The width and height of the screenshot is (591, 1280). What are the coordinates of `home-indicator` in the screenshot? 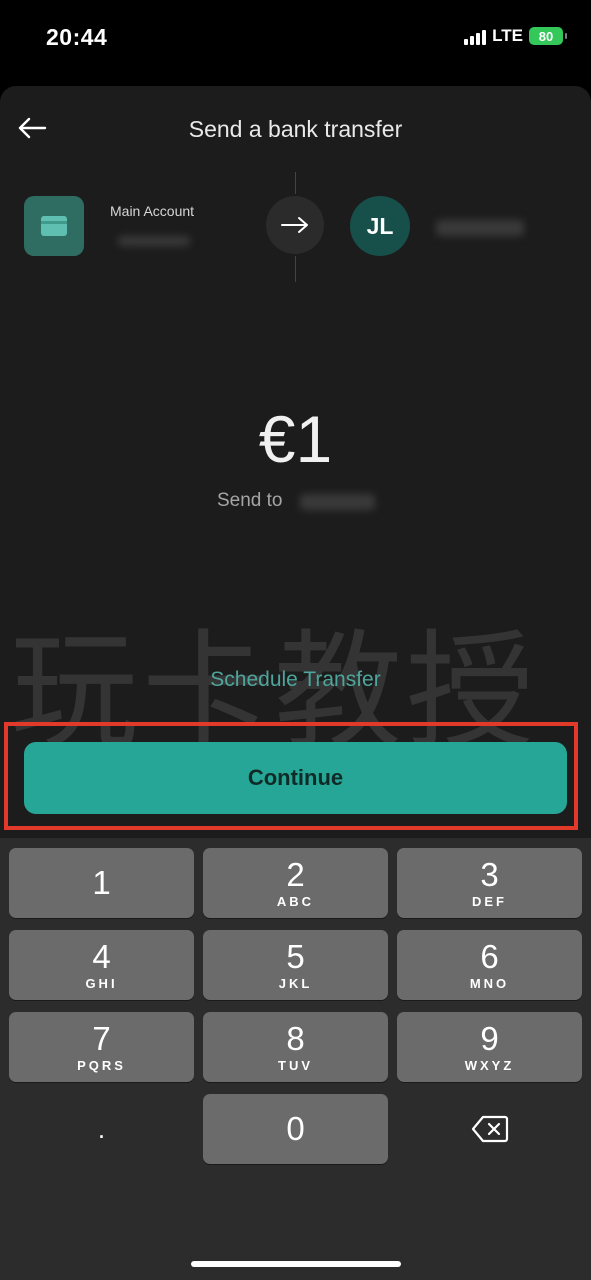 It's located at (296, 1264).